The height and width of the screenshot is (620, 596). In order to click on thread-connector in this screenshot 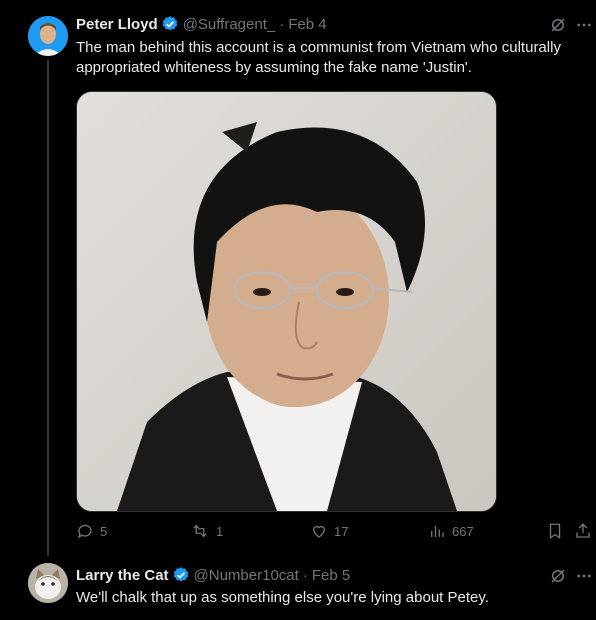, I will do `click(48, 308)`.